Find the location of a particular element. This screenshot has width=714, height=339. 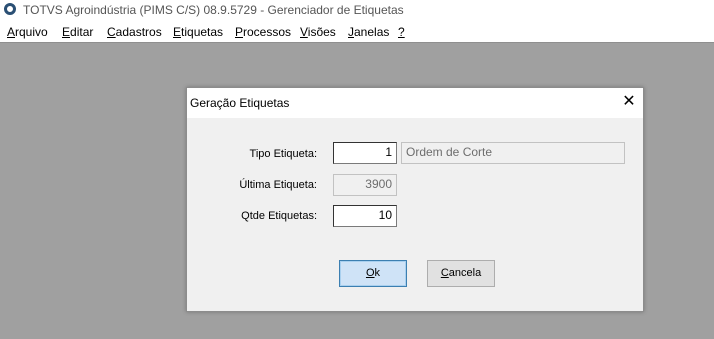

menu-visoes: Visões is located at coordinates (318, 32).